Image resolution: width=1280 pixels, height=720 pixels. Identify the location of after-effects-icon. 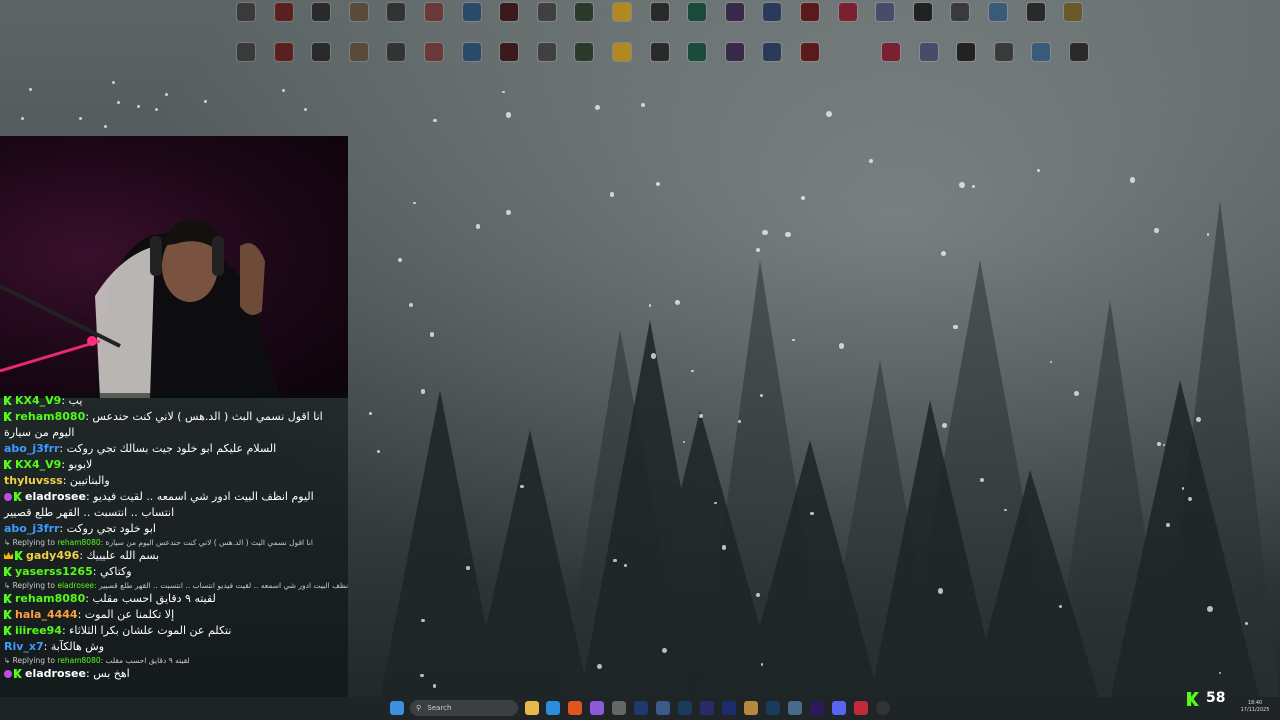
(707, 708).